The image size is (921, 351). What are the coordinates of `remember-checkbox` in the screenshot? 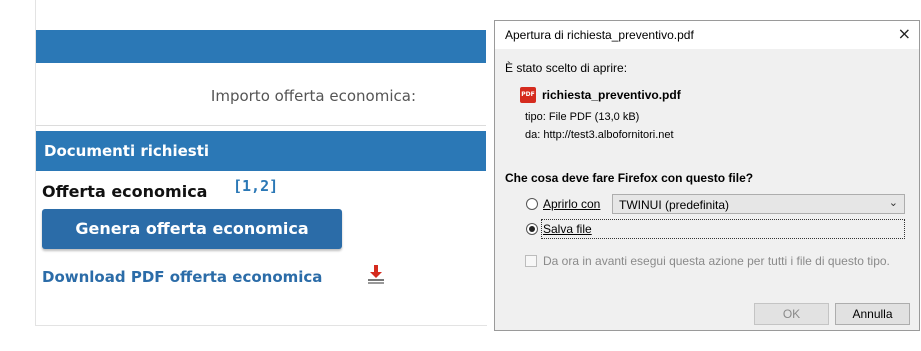 It's located at (531, 261).